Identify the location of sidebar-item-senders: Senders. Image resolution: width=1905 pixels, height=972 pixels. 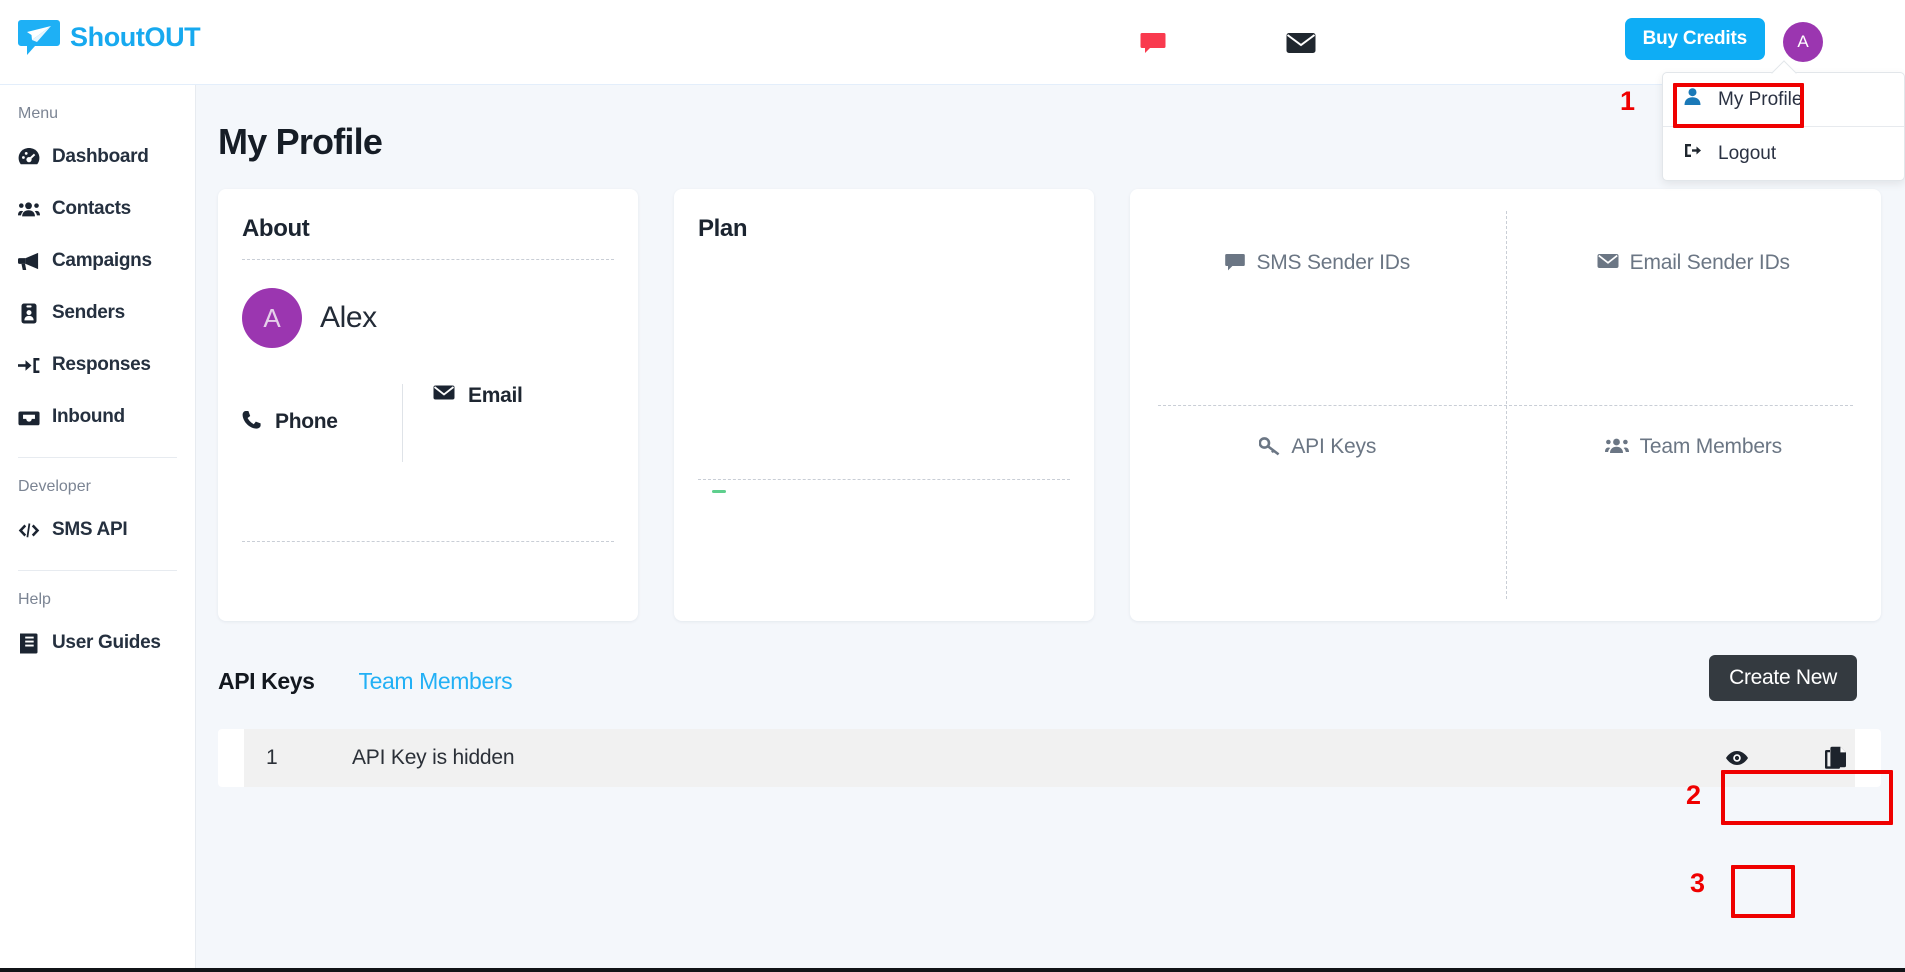
(97, 313).